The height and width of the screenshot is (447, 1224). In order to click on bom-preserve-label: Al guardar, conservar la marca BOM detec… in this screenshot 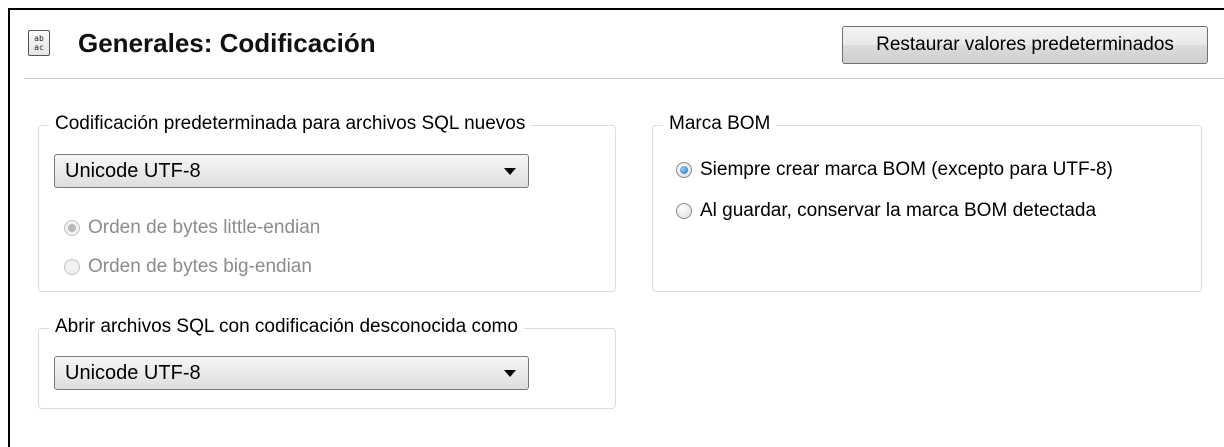, I will do `click(898, 210)`.